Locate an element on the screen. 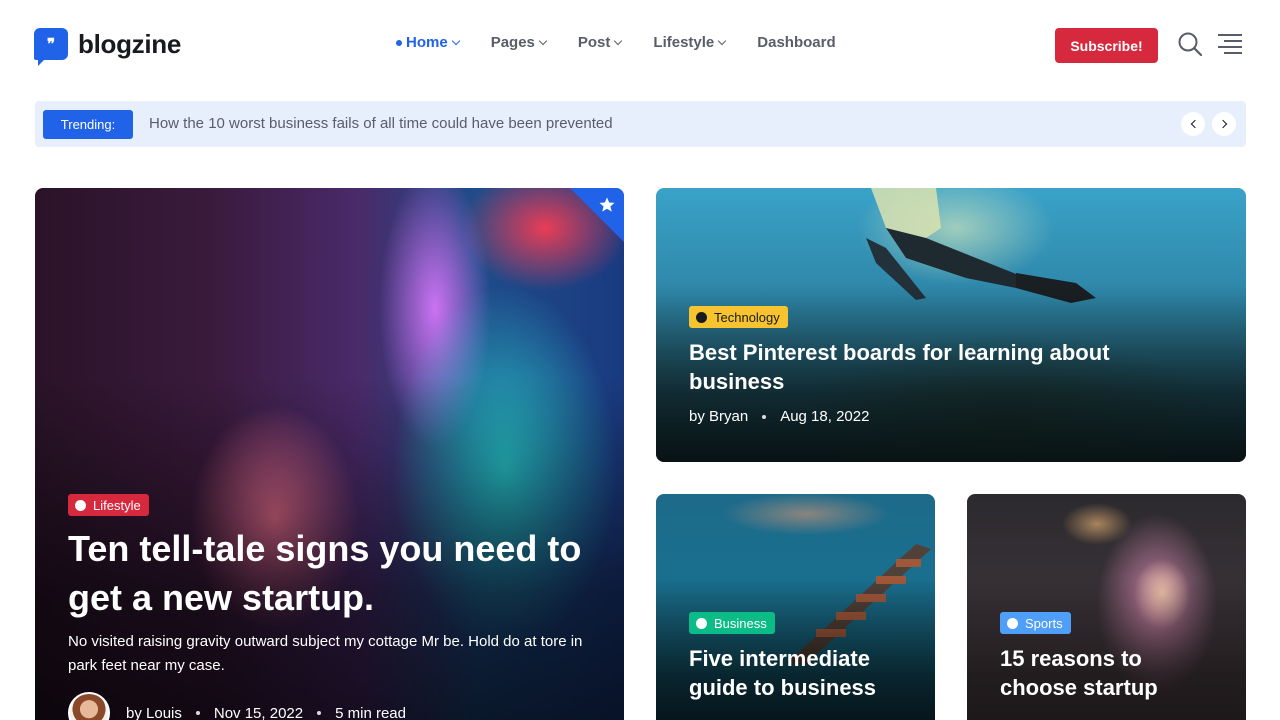  nav-item-label: Post is located at coordinates (594, 42).